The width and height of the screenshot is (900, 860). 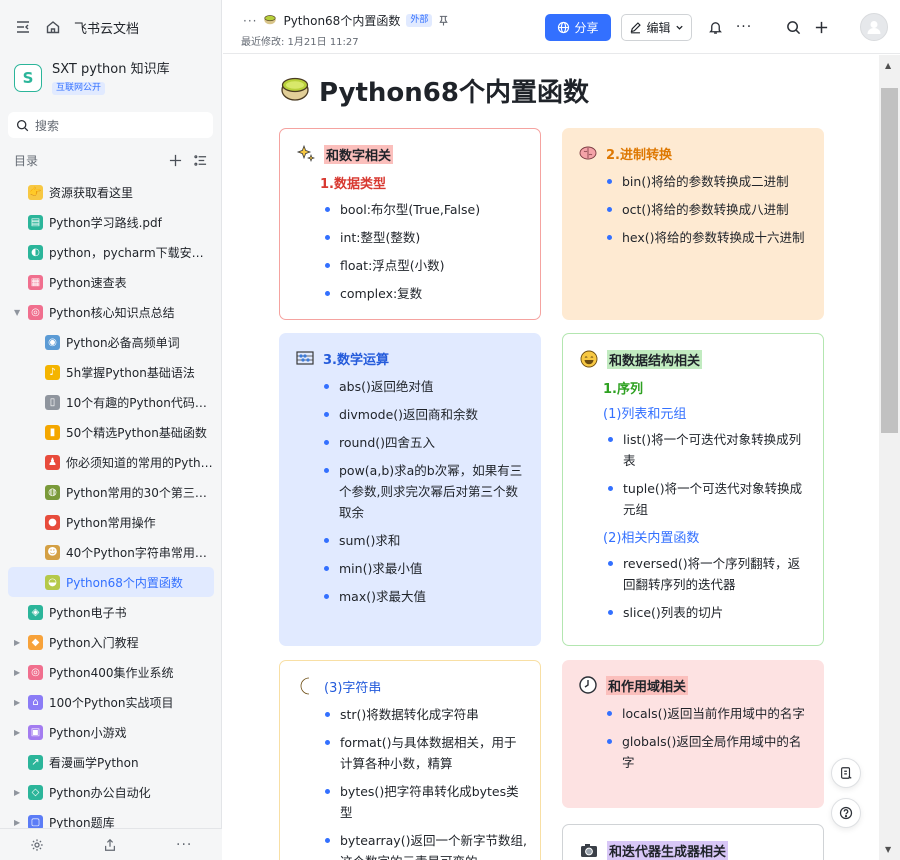 What do you see at coordinates (37, 845) in the screenshot?
I see `settings-icon` at bounding box center [37, 845].